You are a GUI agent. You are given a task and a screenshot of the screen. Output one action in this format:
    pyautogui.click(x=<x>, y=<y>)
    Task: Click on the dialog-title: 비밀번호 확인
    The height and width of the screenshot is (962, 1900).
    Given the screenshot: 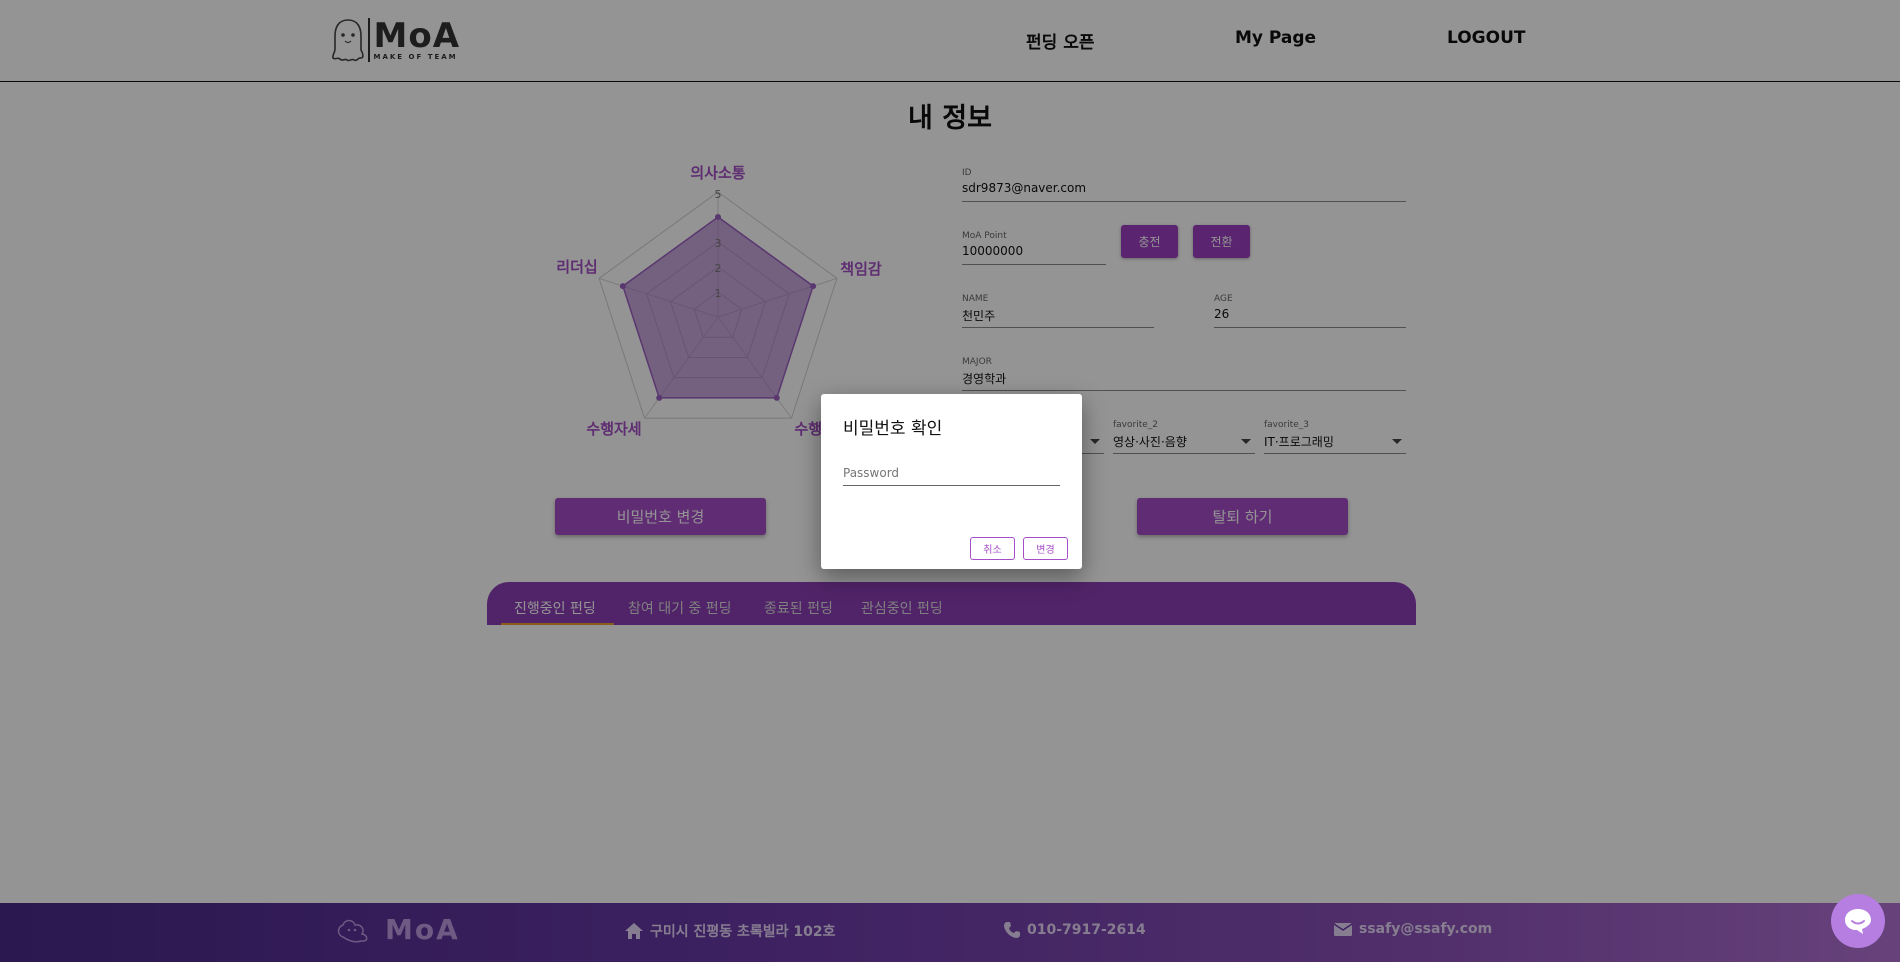 What is the action you would take?
    pyautogui.click(x=893, y=429)
    